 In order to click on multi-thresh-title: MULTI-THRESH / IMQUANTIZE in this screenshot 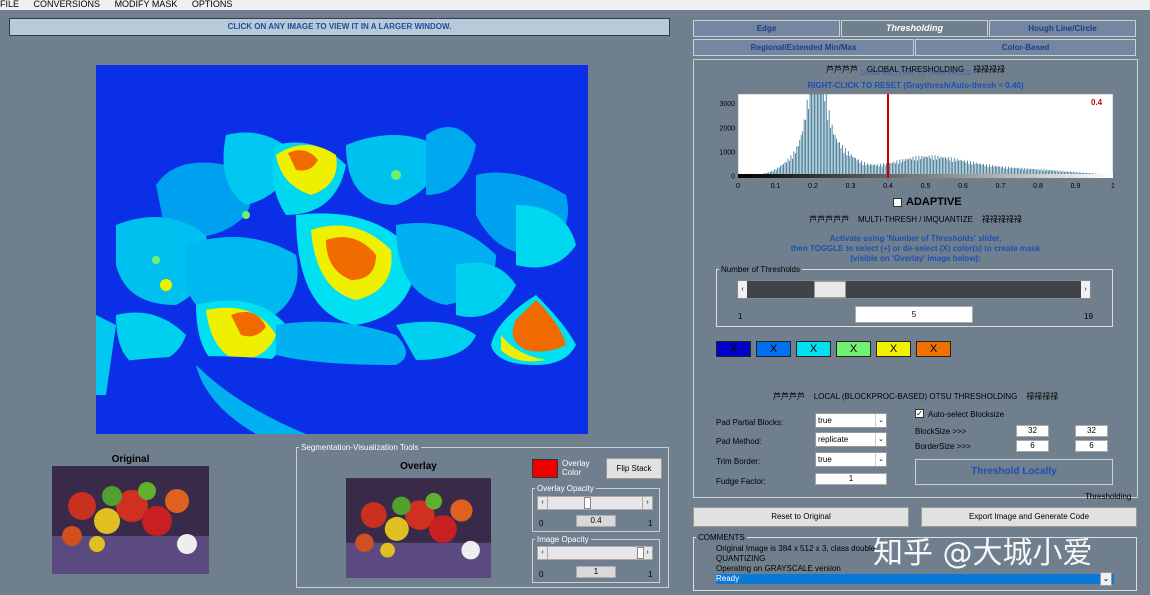, I will do `click(915, 219)`.